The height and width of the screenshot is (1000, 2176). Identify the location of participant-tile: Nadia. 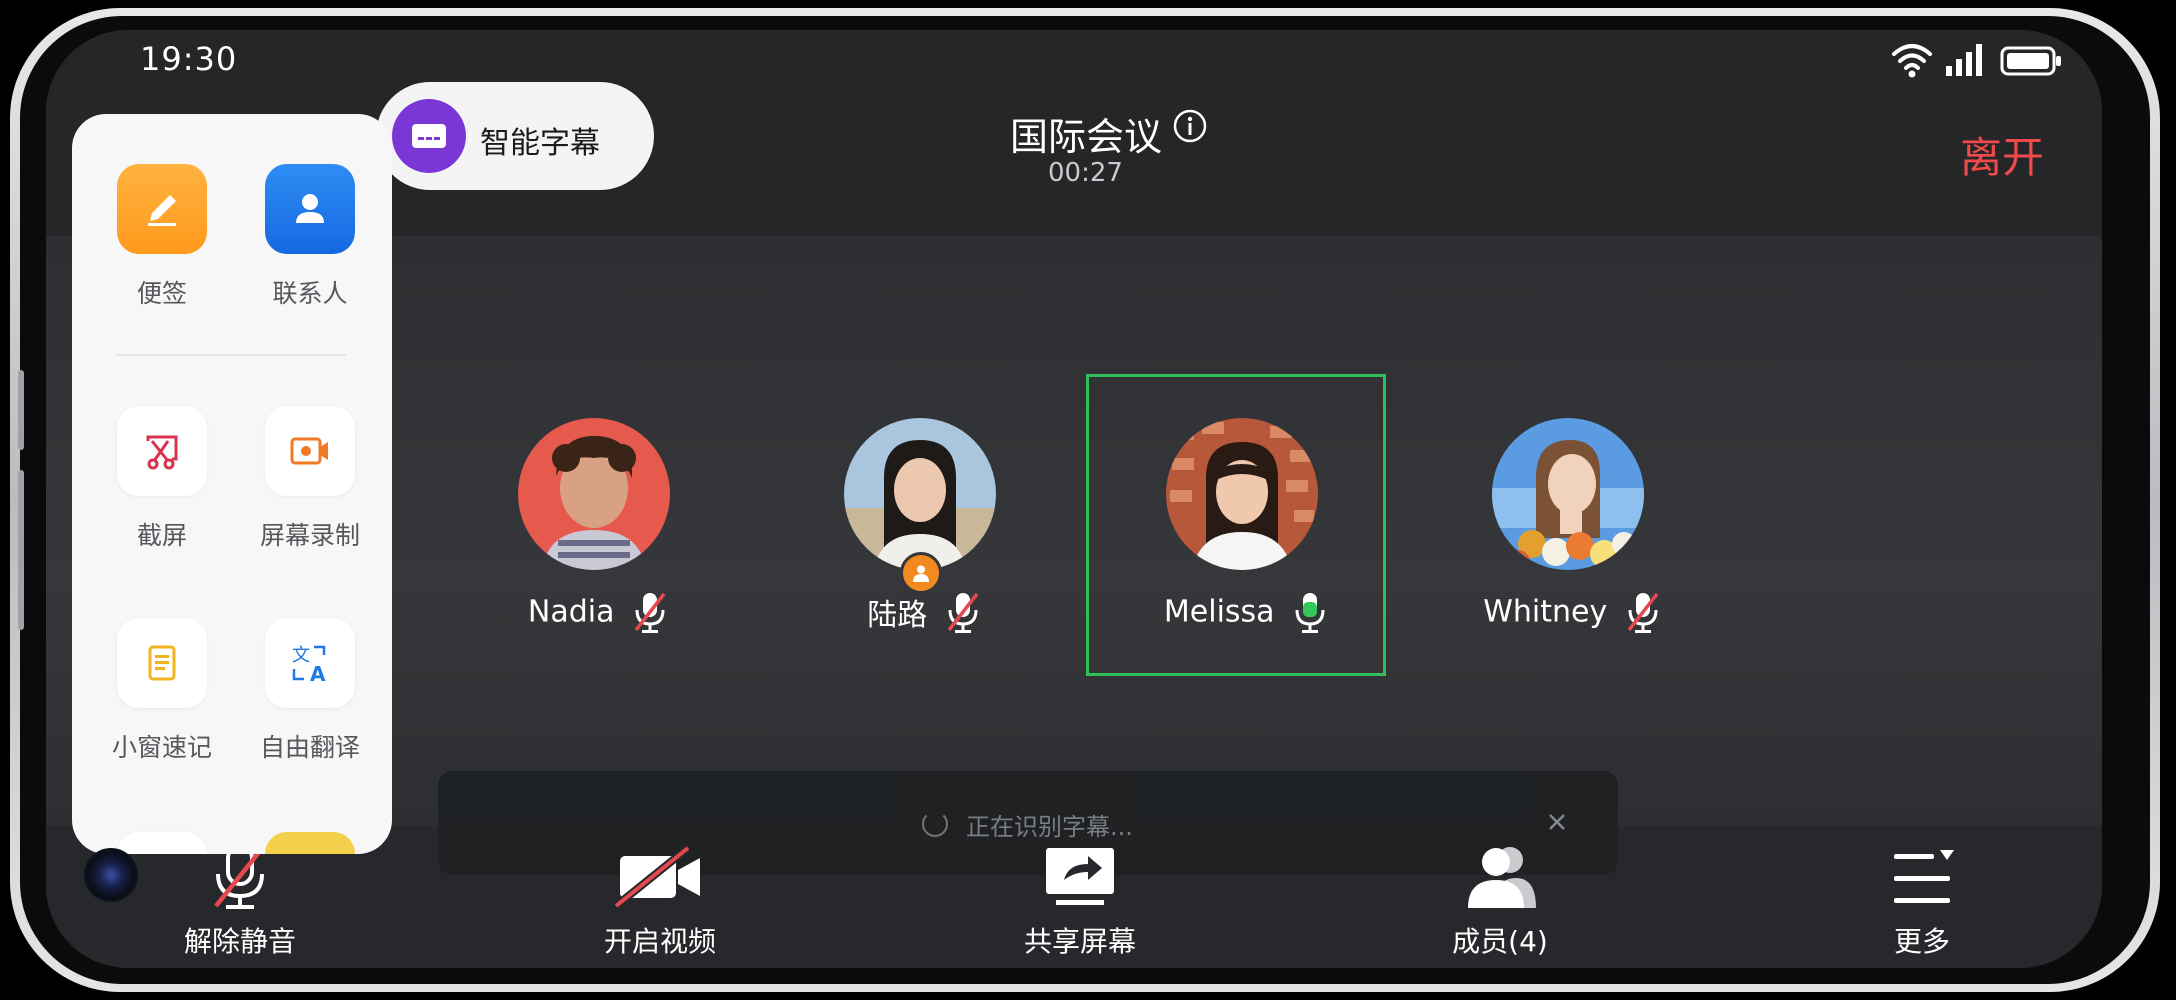
(588, 525).